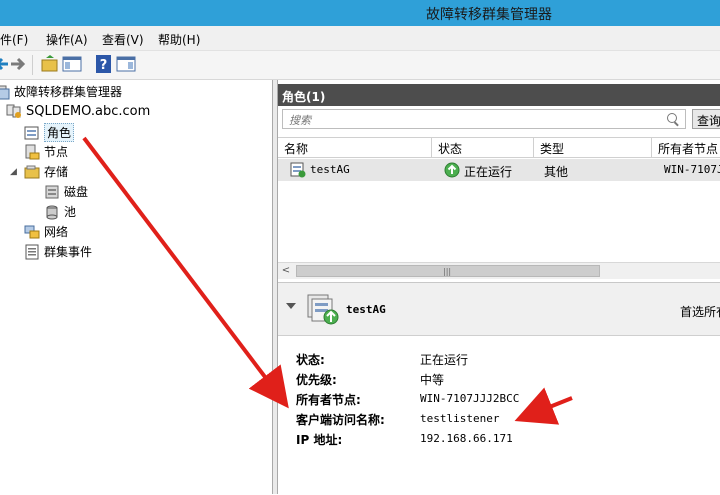 Image resolution: width=720 pixels, height=495 pixels. I want to click on help-icon: ?, so click(104, 64).